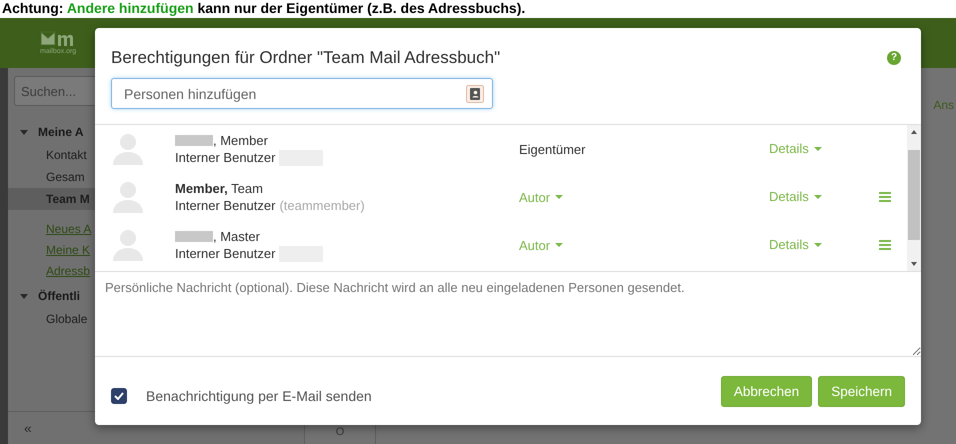 The height and width of the screenshot is (444, 956). What do you see at coordinates (236, 236) in the screenshot?
I see `person-name: , Master` at bounding box center [236, 236].